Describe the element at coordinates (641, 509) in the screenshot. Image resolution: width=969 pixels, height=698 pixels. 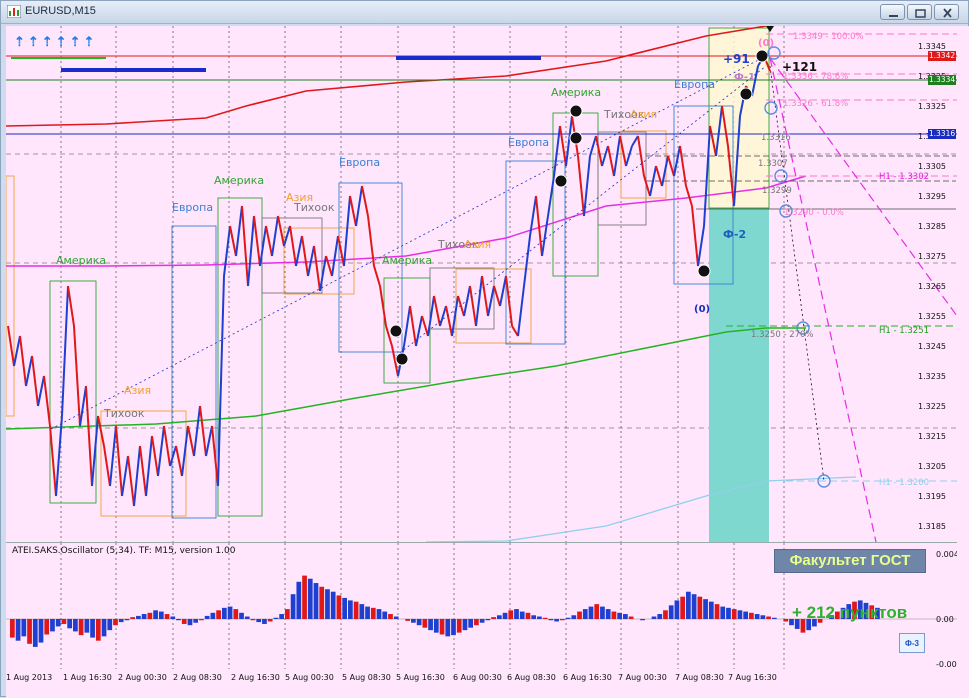
I see `ma-lightblue-line` at that location.